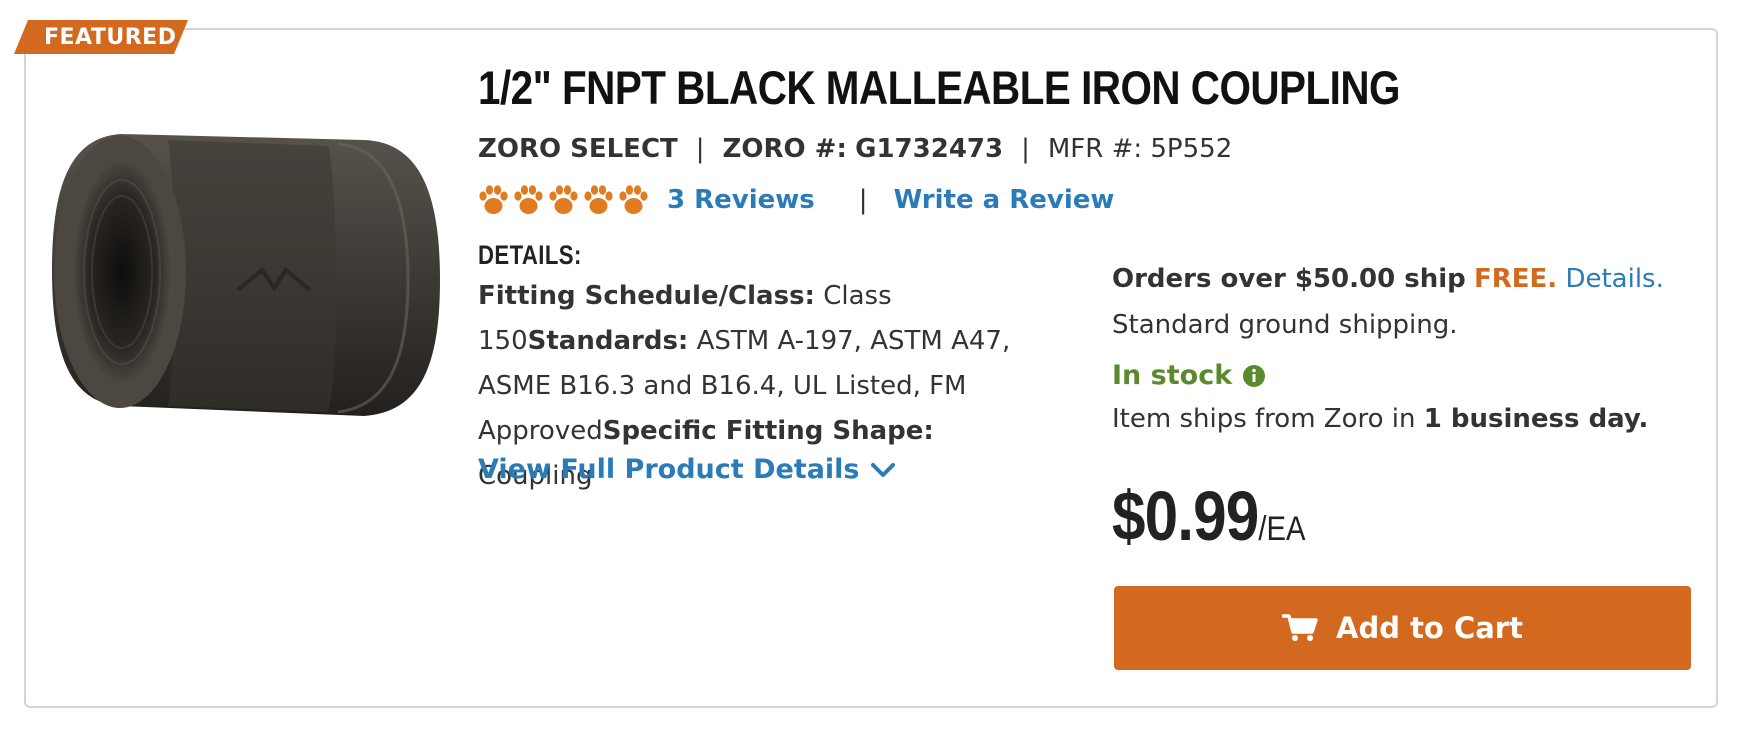  I want to click on stock-status: In stock, so click(1189, 375).